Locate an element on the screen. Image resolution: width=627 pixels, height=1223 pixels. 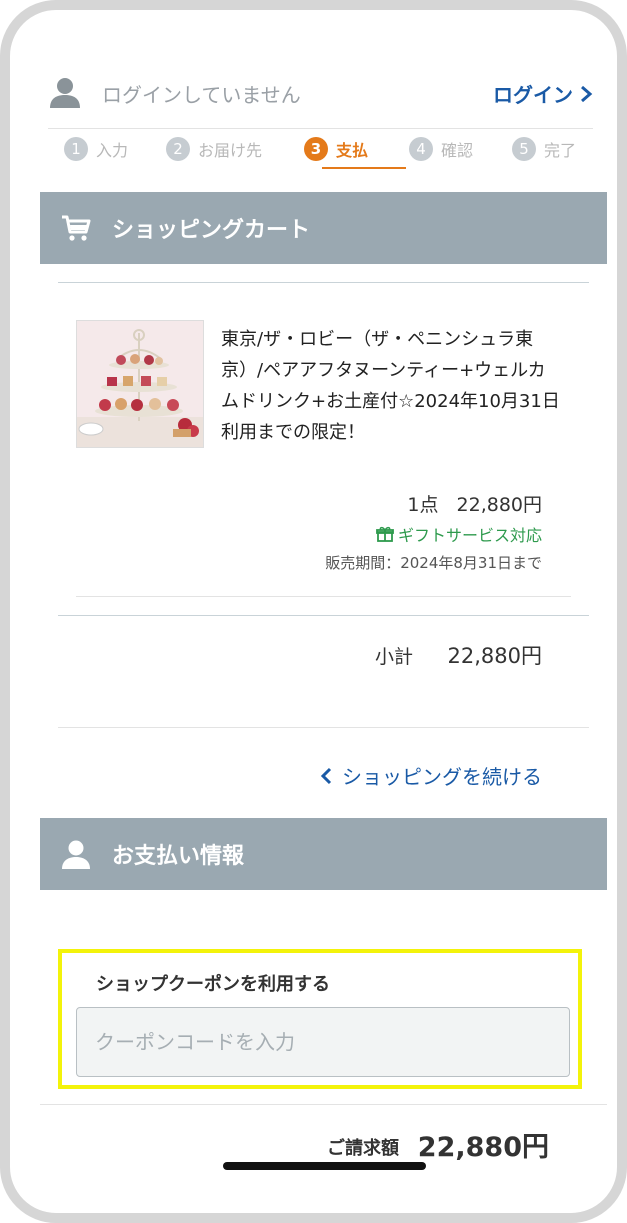
sales-period: 販売期間：2024年8月31日まで is located at coordinates (433, 563).